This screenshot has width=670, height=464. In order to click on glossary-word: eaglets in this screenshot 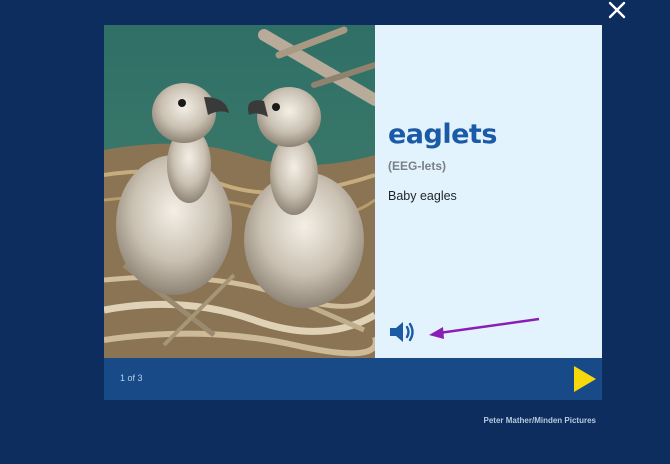, I will do `click(442, 134)`.